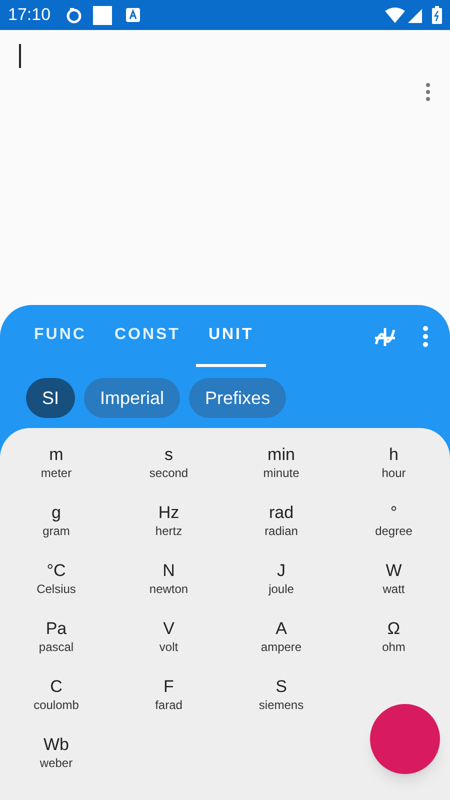 The height and width of the screenshot is (800, 450). Describe the element at coordinates (281, 687) in the screenshot. I see `unit-symbol: S` at that location.